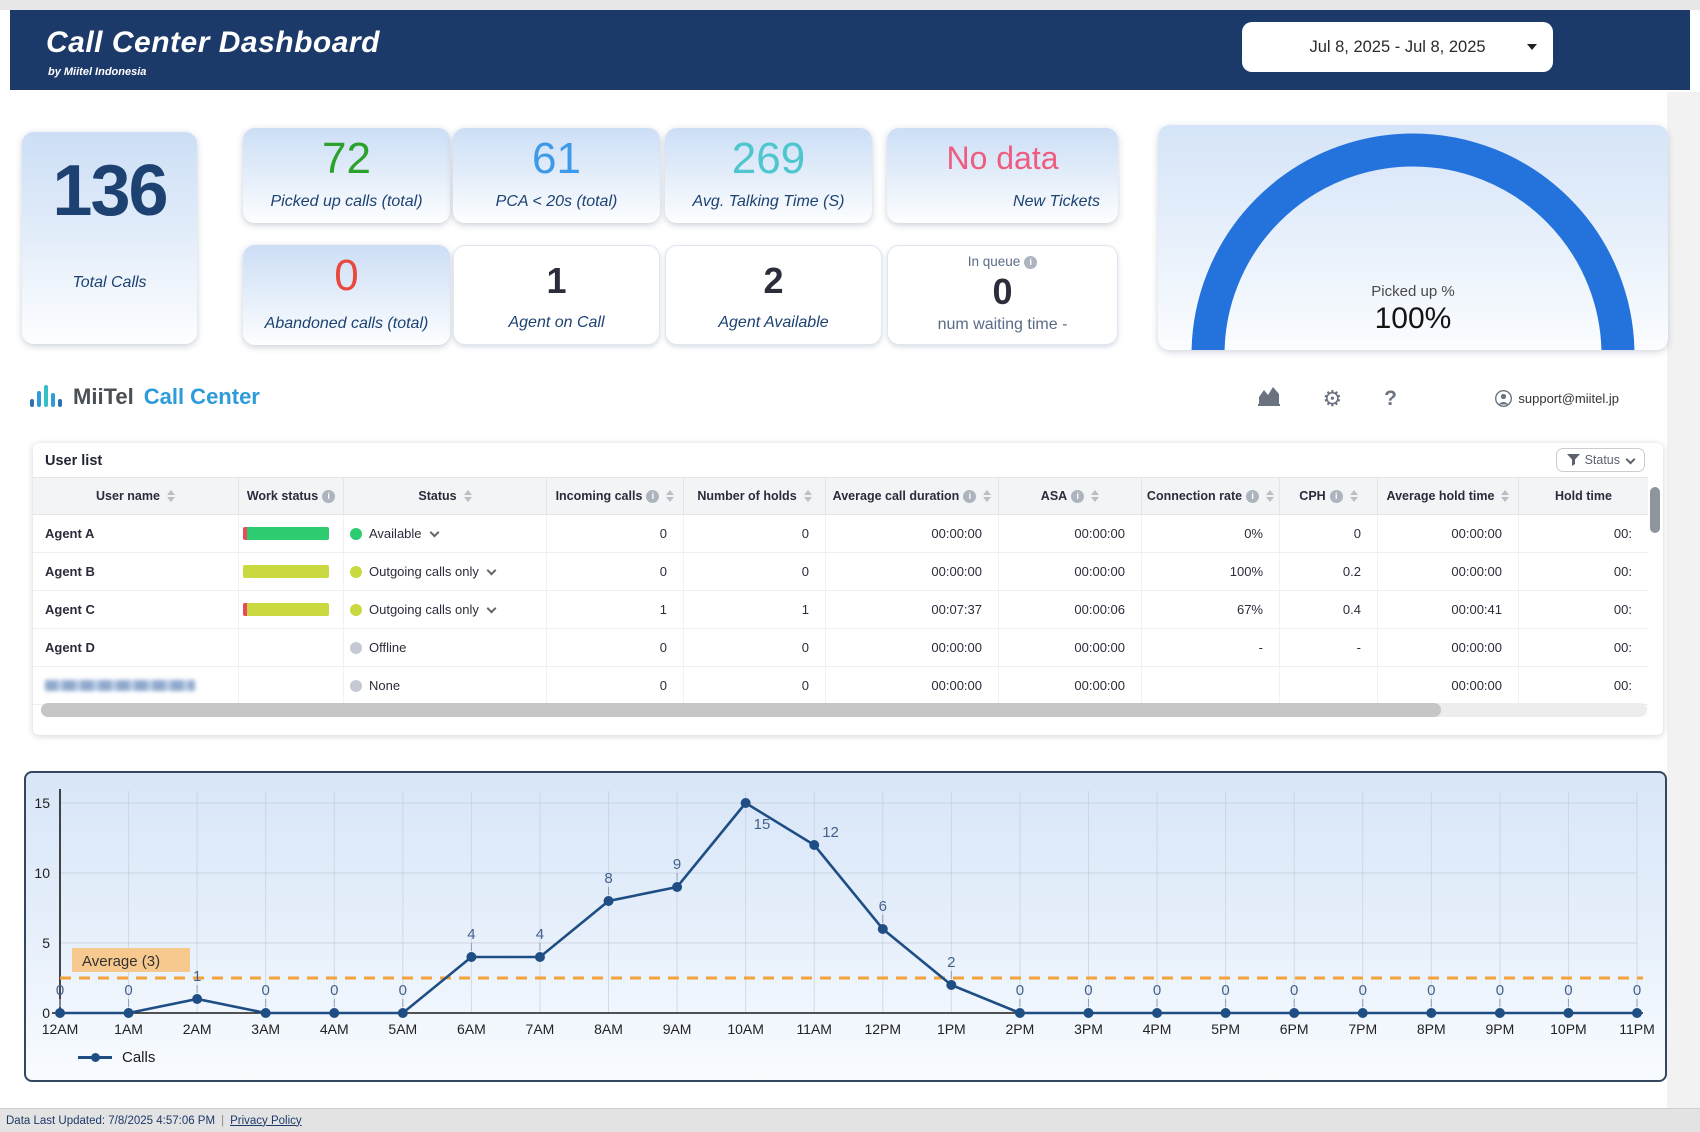 The height and width of the screenshot is (1132, 1700). What do you see at coordinates (46, 1013) in the screenshot?
I see `y-tick-label: 0` at bounding box center [46, 1013].